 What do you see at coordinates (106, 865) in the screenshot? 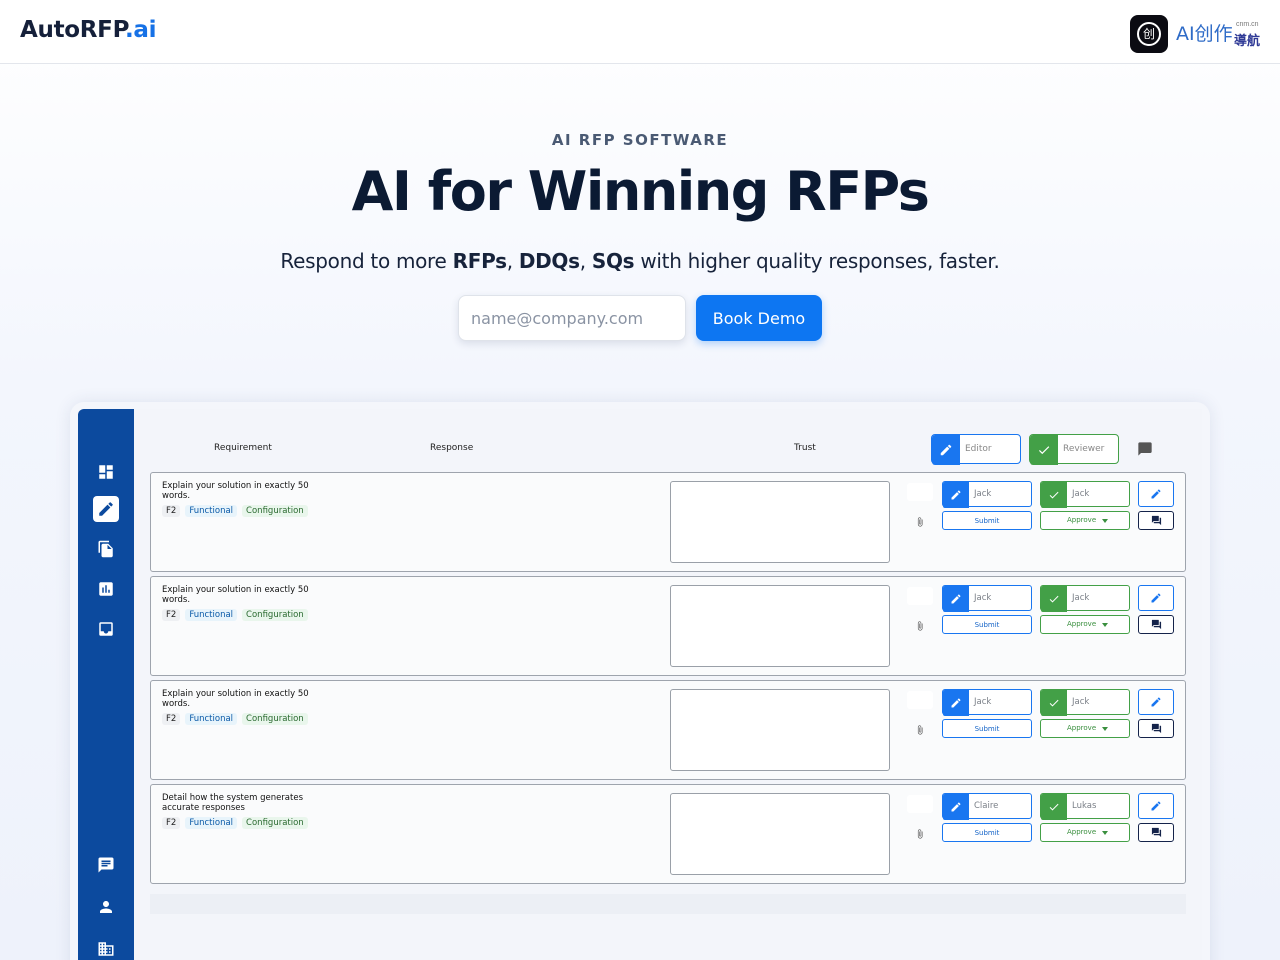
I see `chat-icon` at bounding box center [106, 865].